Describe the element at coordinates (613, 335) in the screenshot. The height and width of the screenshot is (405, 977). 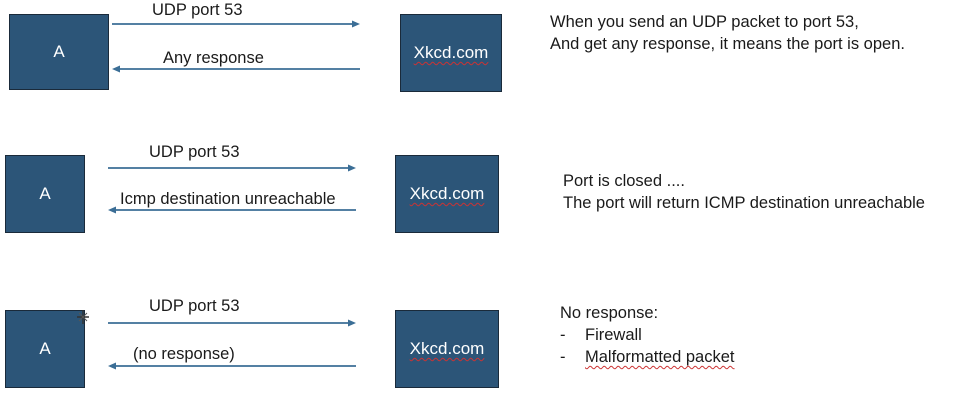
I see `reason-text: Firewall` at that location.